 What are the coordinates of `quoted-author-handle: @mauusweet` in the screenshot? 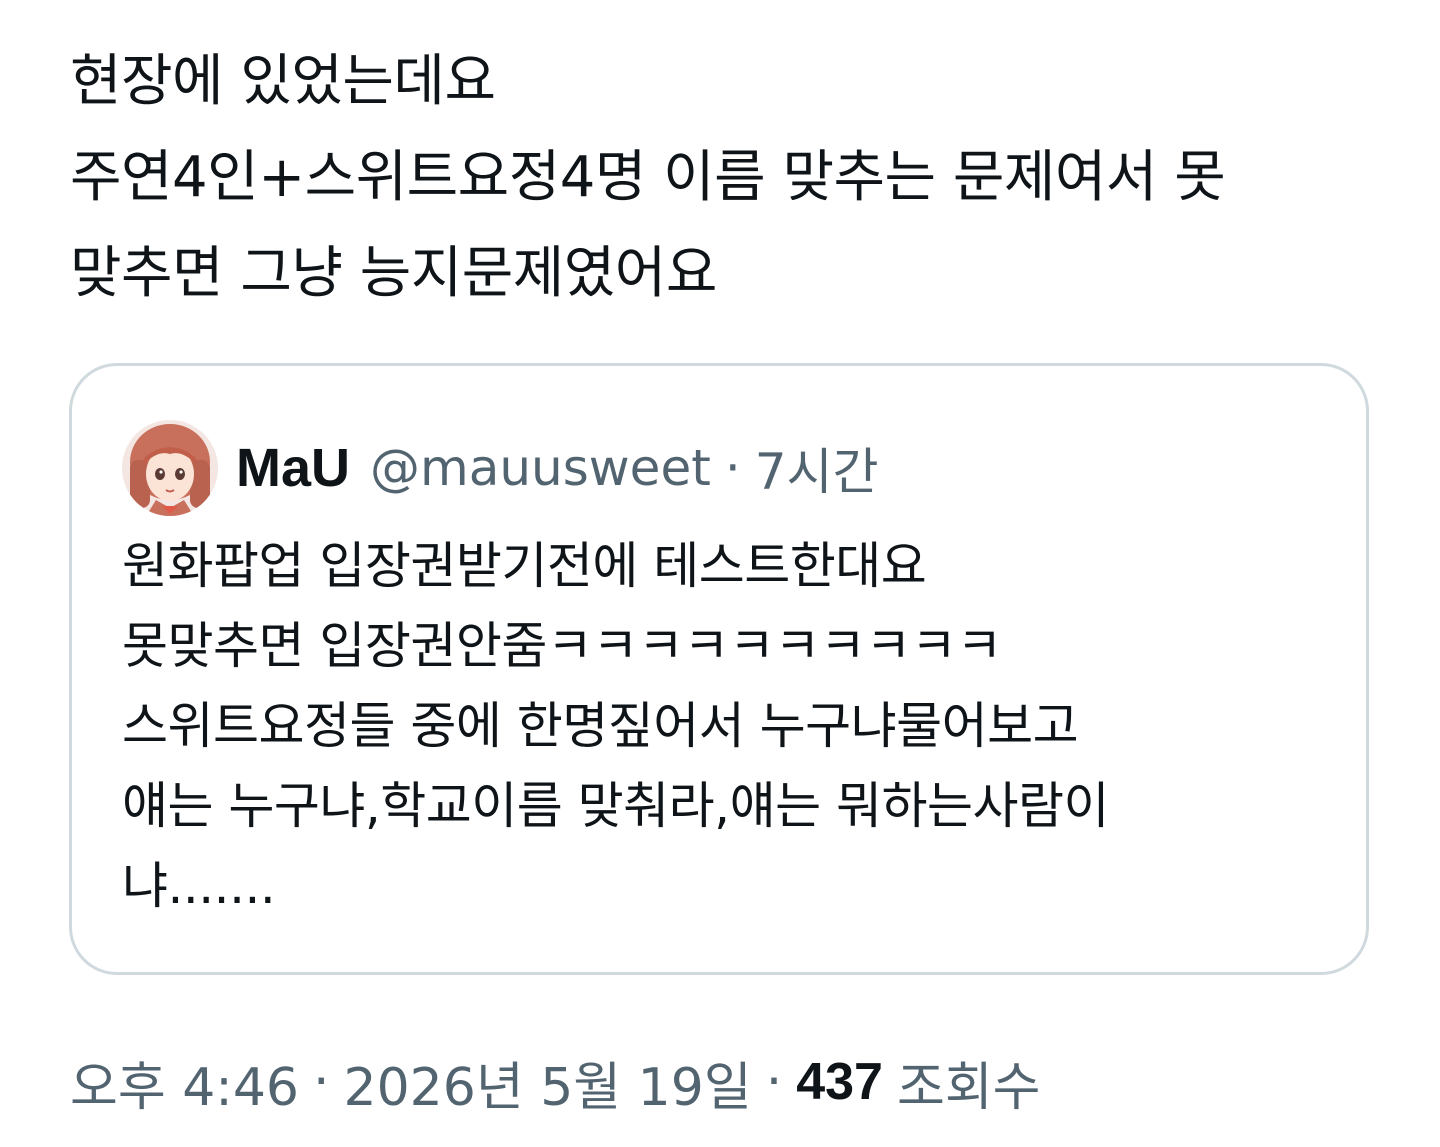 It's located at (540, 468).